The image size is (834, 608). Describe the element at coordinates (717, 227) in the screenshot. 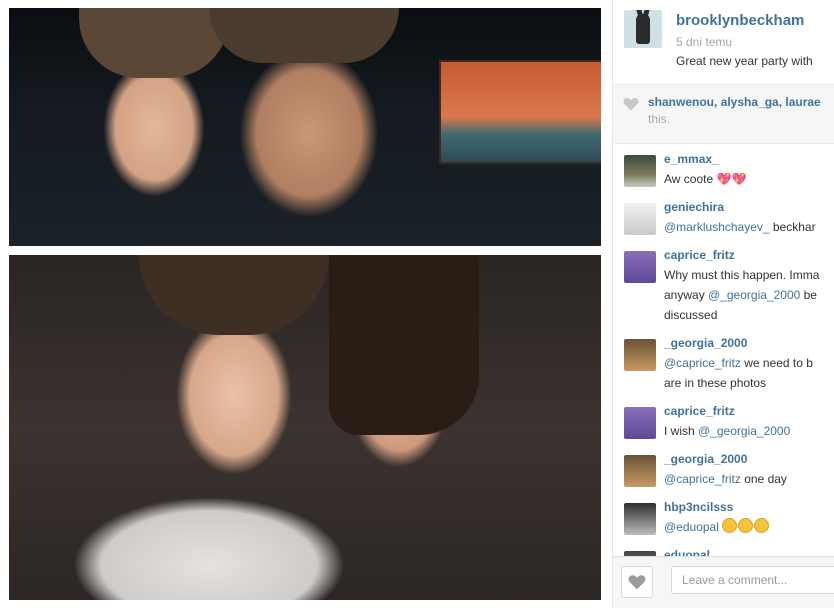

I see `comment-mention: @marklushchayev_` at that location.